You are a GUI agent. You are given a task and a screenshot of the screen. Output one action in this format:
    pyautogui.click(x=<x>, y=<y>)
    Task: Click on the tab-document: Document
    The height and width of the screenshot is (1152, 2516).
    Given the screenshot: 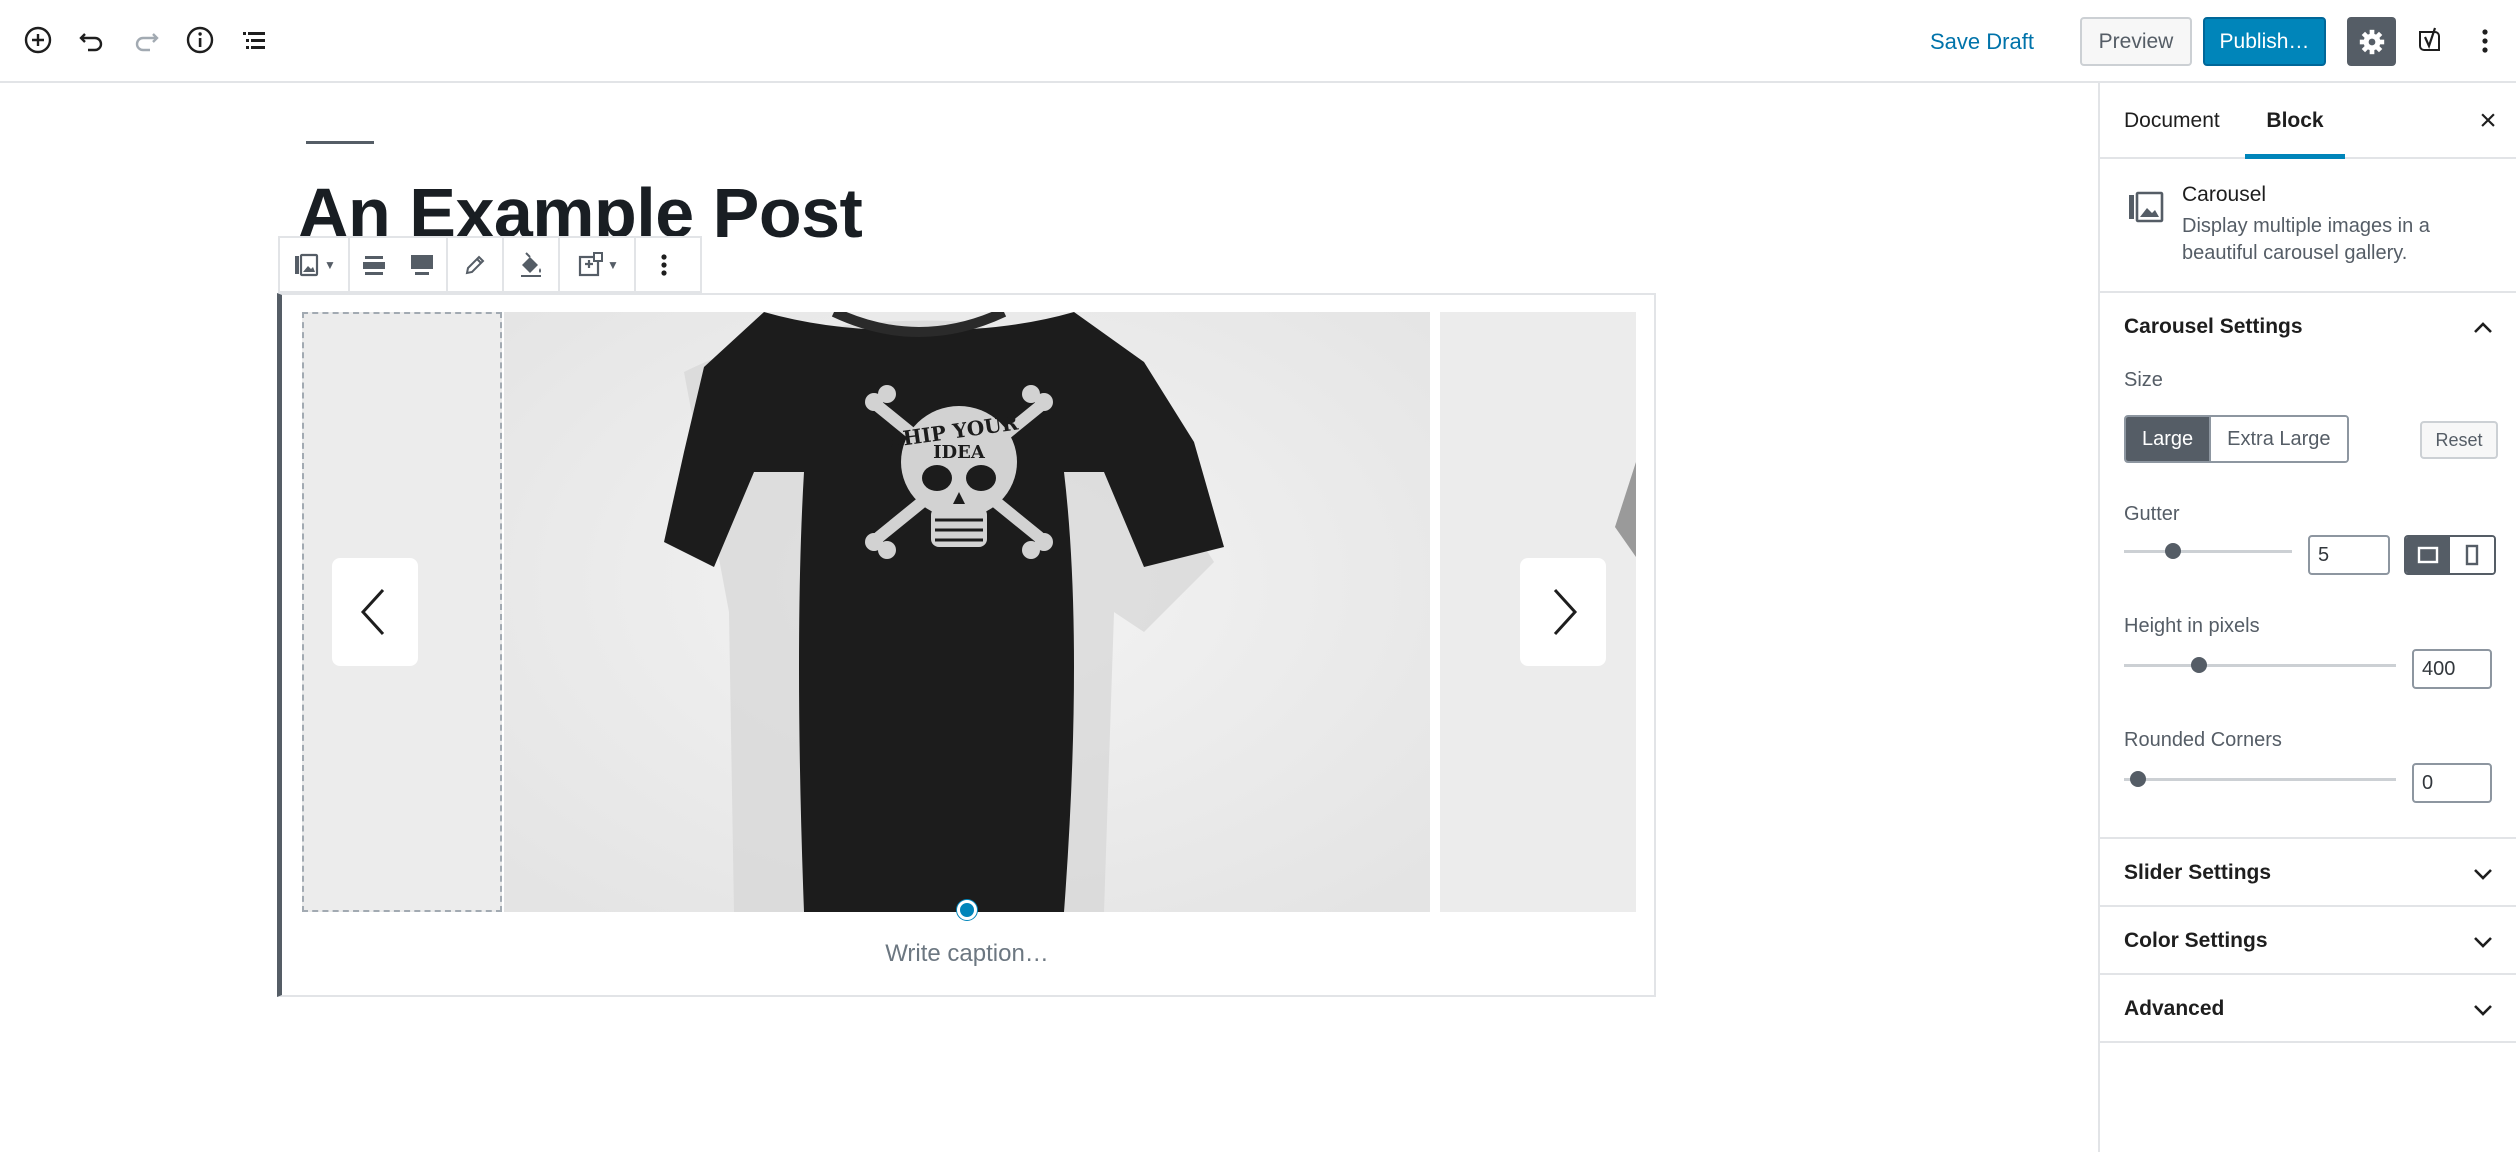 What is the action you would take?
    pyautogui.click(x=2172, y=121)
    